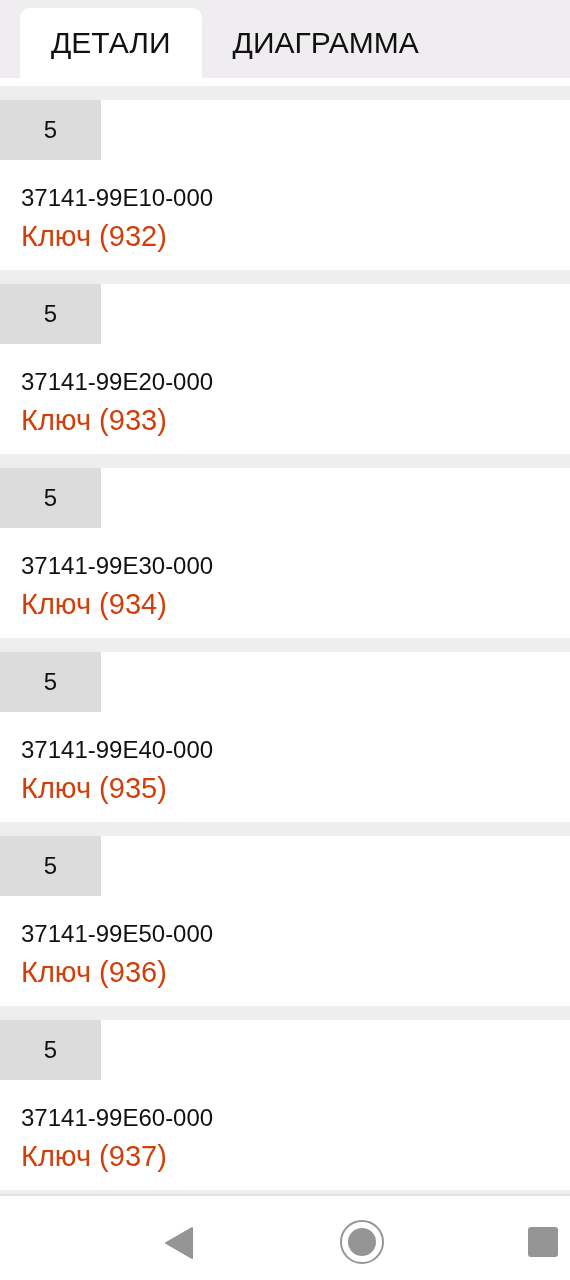 This screenshot has height=1280, width=570. Describe the element at coordinates (94, 788) in the screenshot. I see `part-name: Ключ (935)` at that location.